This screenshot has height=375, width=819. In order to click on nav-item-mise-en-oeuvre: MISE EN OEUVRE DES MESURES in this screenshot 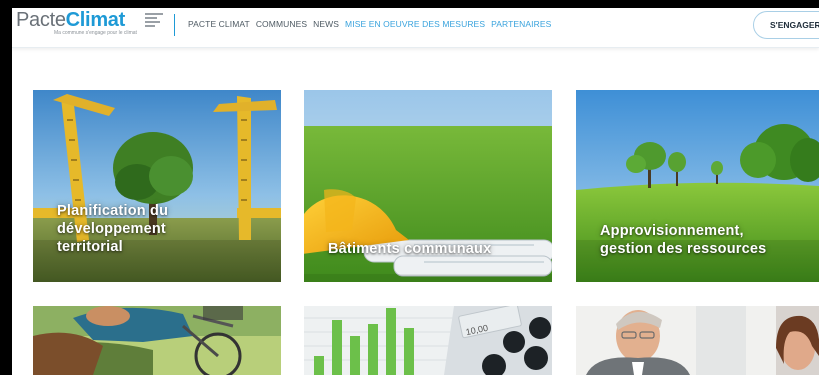, I will do `click(415, 24)`.